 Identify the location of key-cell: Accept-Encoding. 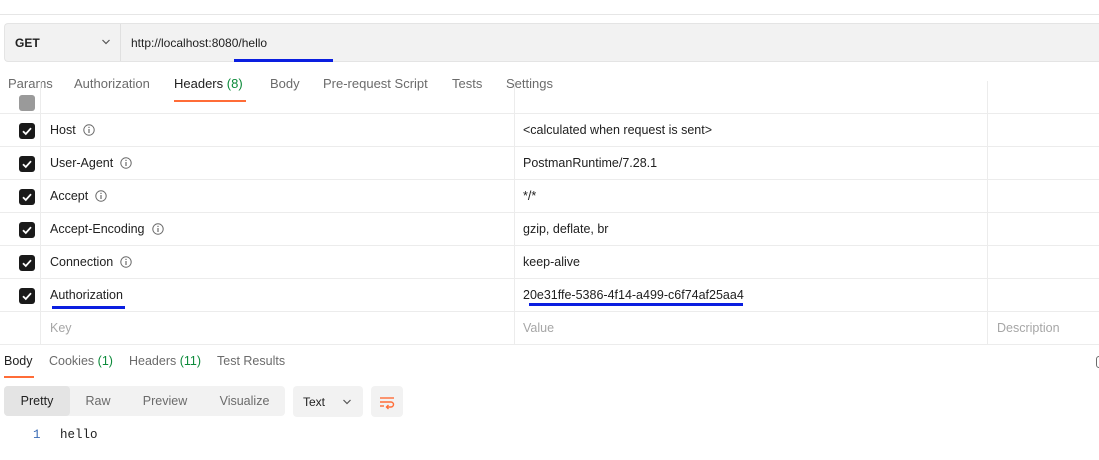
(278, 229).